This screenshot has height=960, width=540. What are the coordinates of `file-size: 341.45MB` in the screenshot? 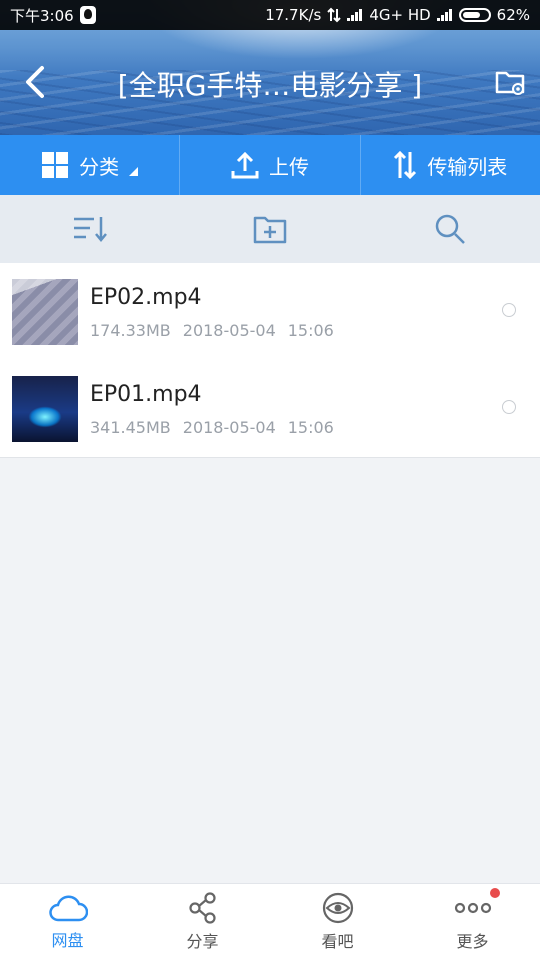 It's located at (130, 427).